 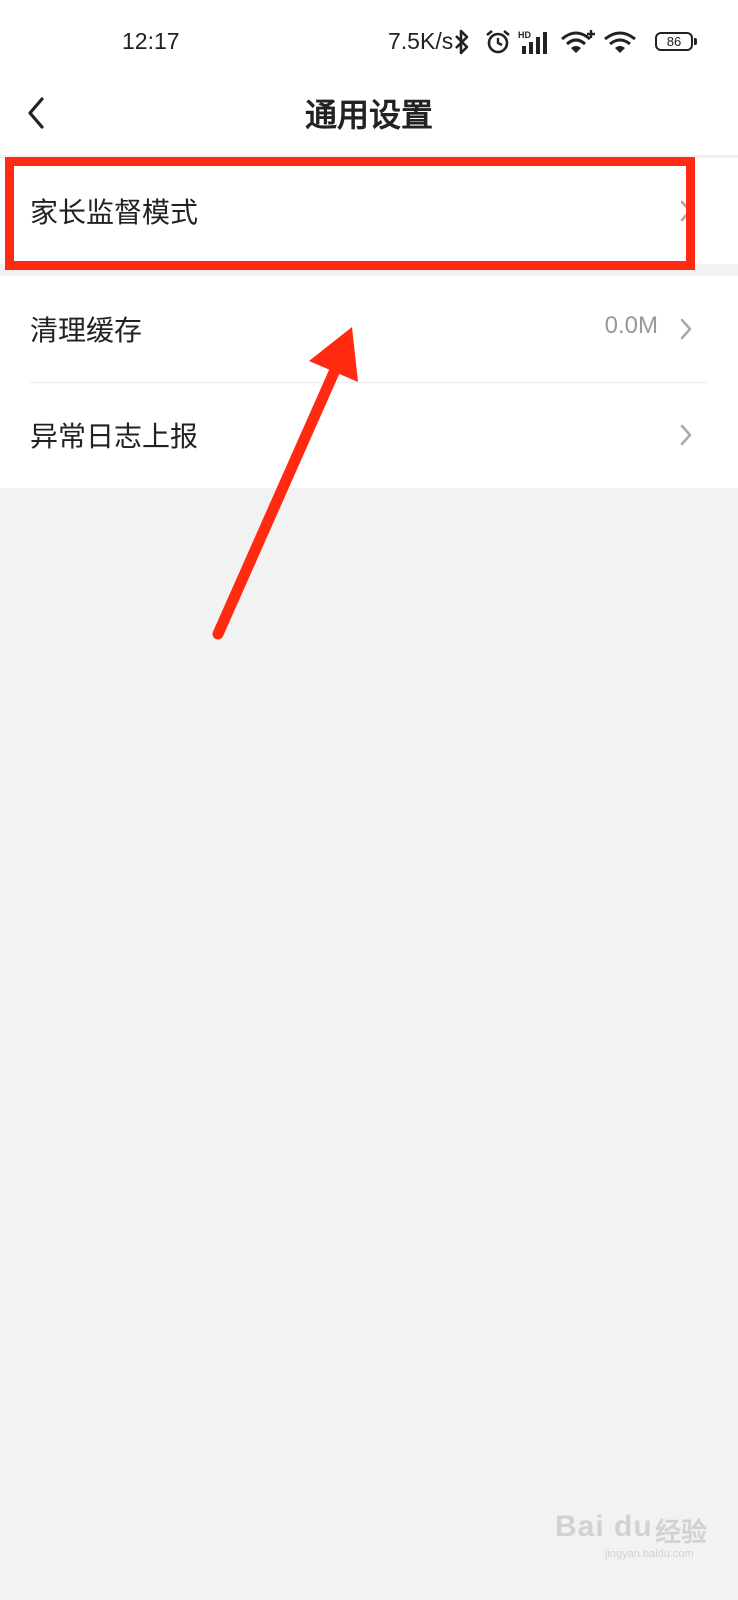 I want to click on page-title: 通用设置, so click(x=368, y=115).